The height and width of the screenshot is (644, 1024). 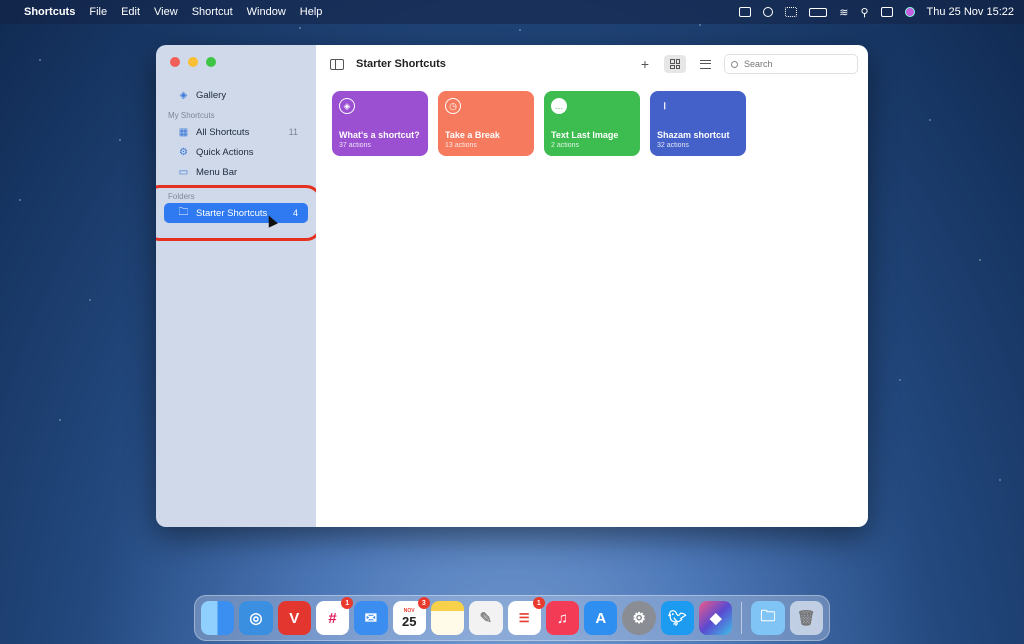 I want to click on shortcut-card: … Text Last Image 2 actions, so click(x=592, y=123).